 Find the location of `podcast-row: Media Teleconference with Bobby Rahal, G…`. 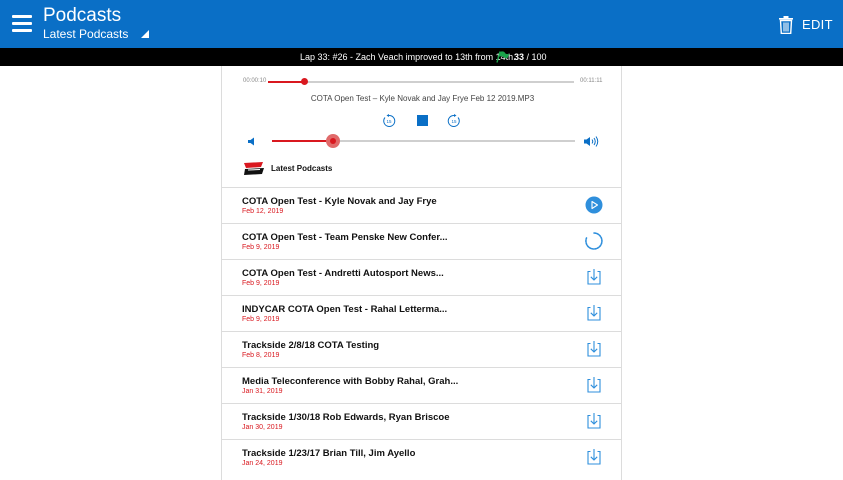

podcast-row: Media Teleconference with Bobby Rahal, G… is located at coordinates (421, 385).